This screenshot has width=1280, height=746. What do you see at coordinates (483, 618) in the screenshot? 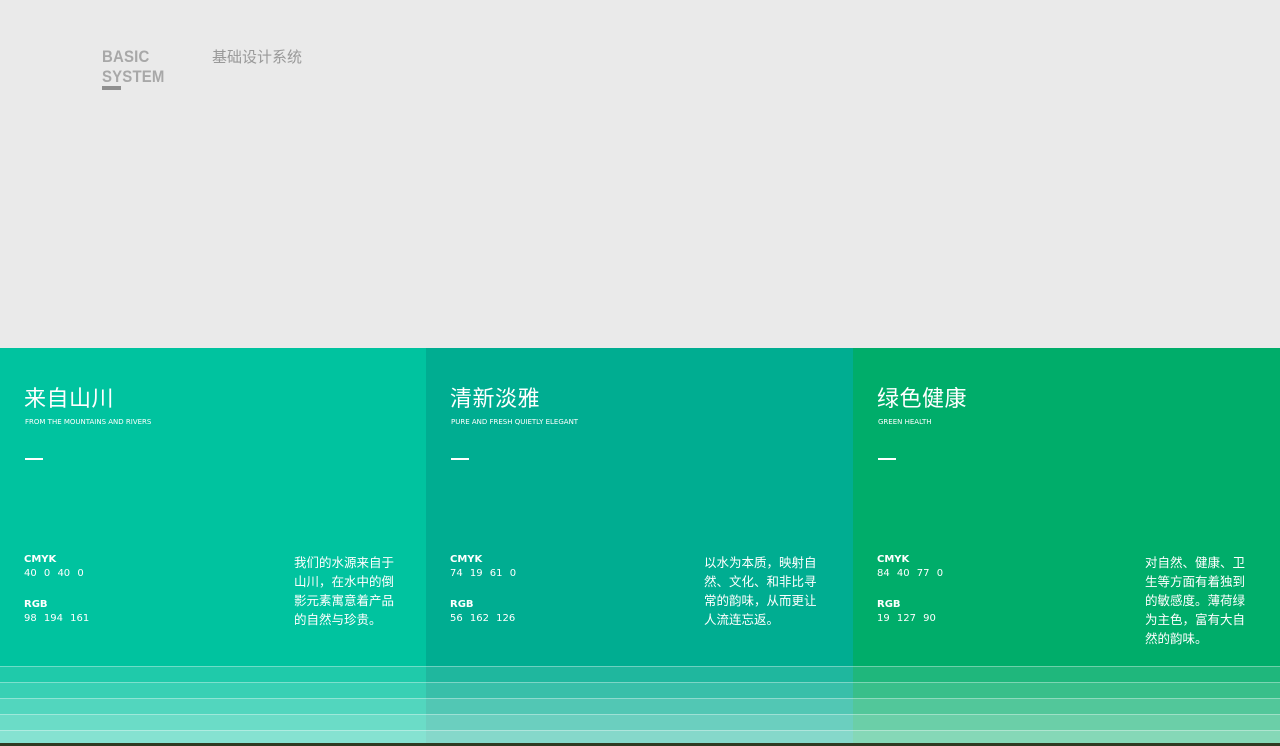
I see `rgb-value: 56 162 126` at bounding box center [483, 618].